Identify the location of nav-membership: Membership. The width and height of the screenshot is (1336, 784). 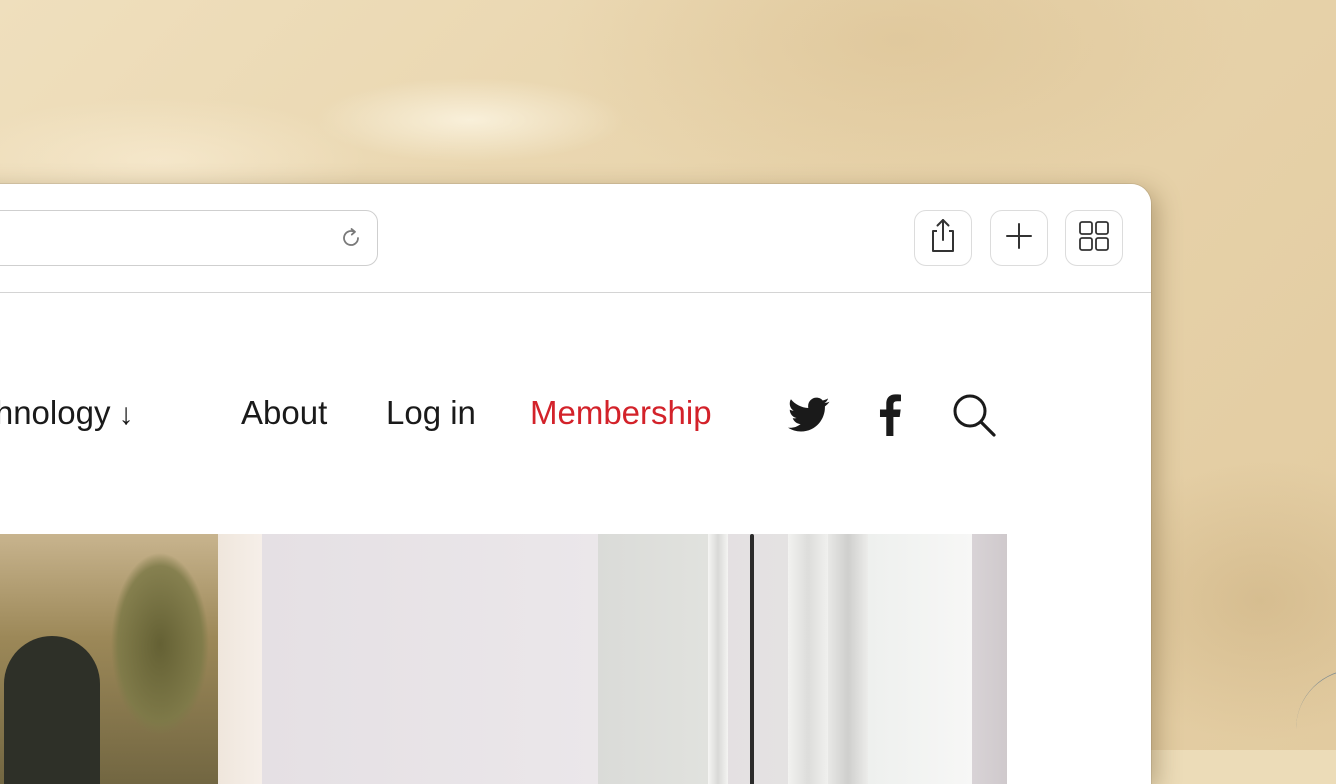
(621, 413).